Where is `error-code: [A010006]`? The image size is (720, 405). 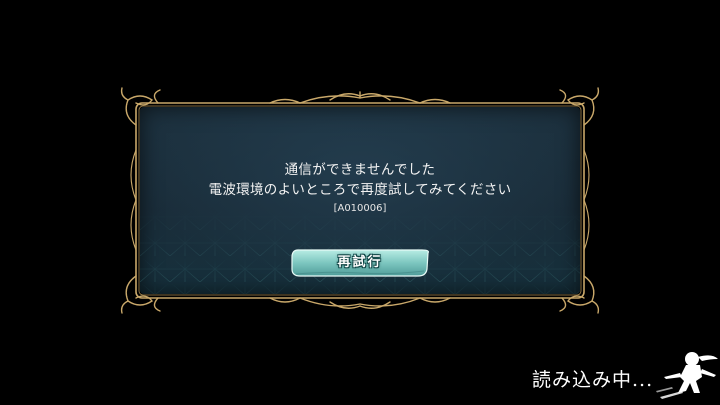 error-code: [A010006] is located at coordinates (360, 208).